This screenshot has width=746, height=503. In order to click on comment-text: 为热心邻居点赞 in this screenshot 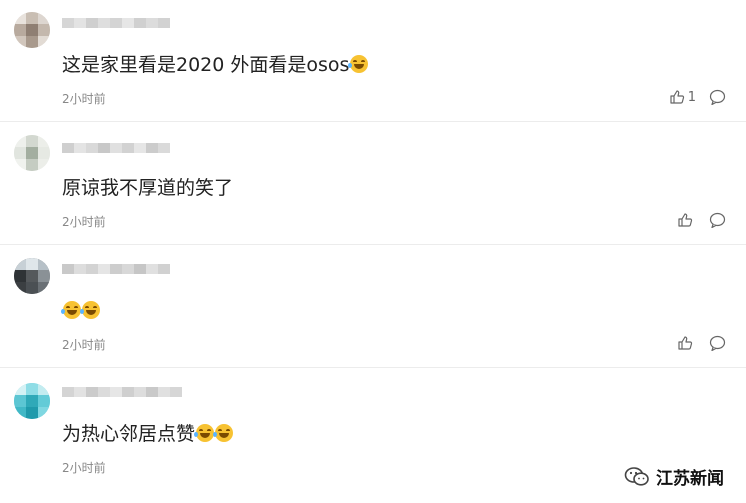, I will do `click(148, 434)`.